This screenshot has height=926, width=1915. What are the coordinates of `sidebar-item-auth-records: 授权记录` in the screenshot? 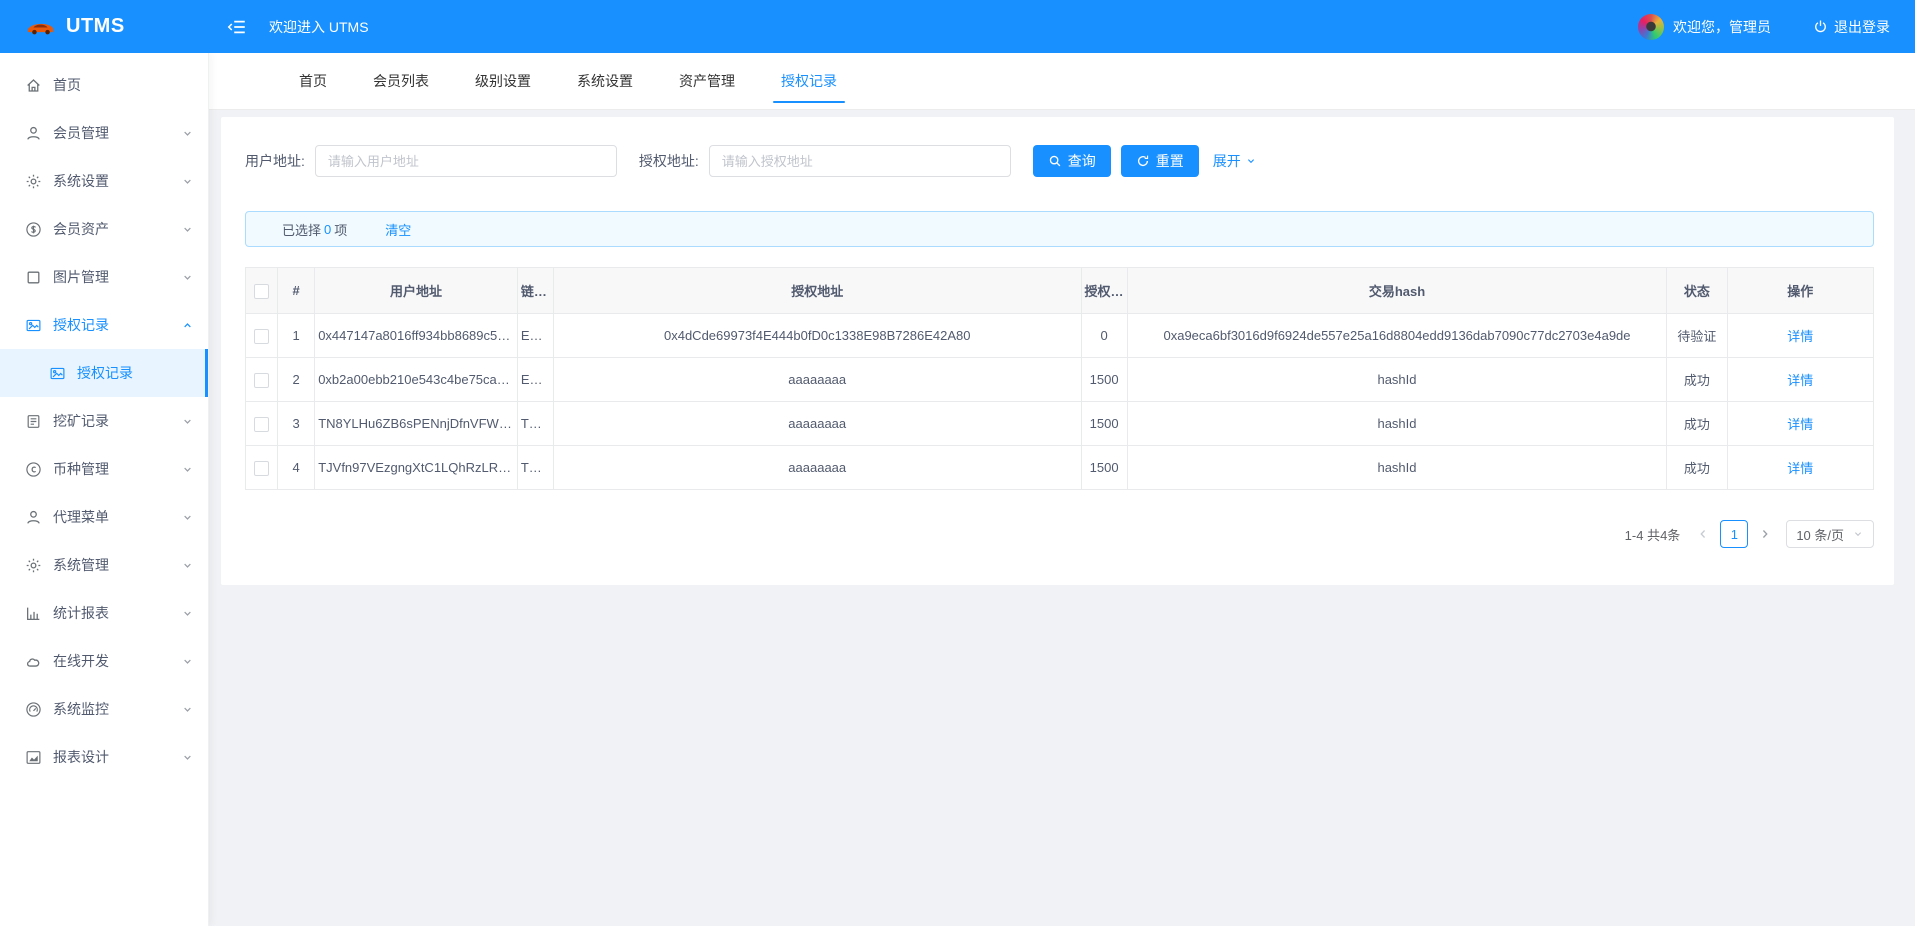 It's located at (104, 325).